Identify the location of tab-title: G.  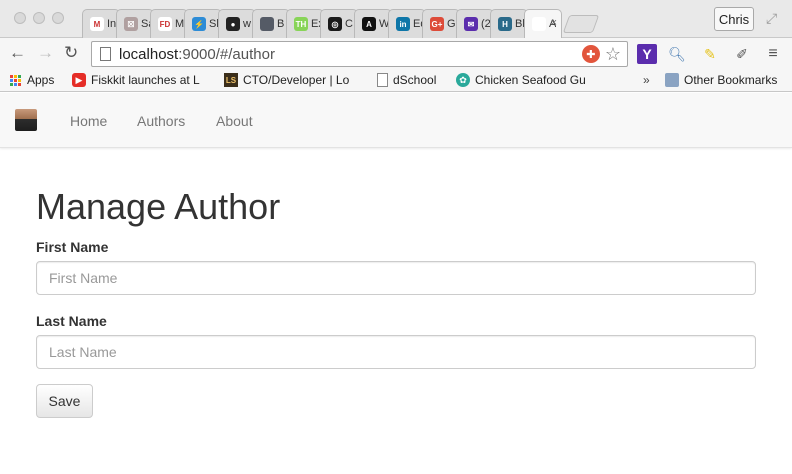
(451, 24).